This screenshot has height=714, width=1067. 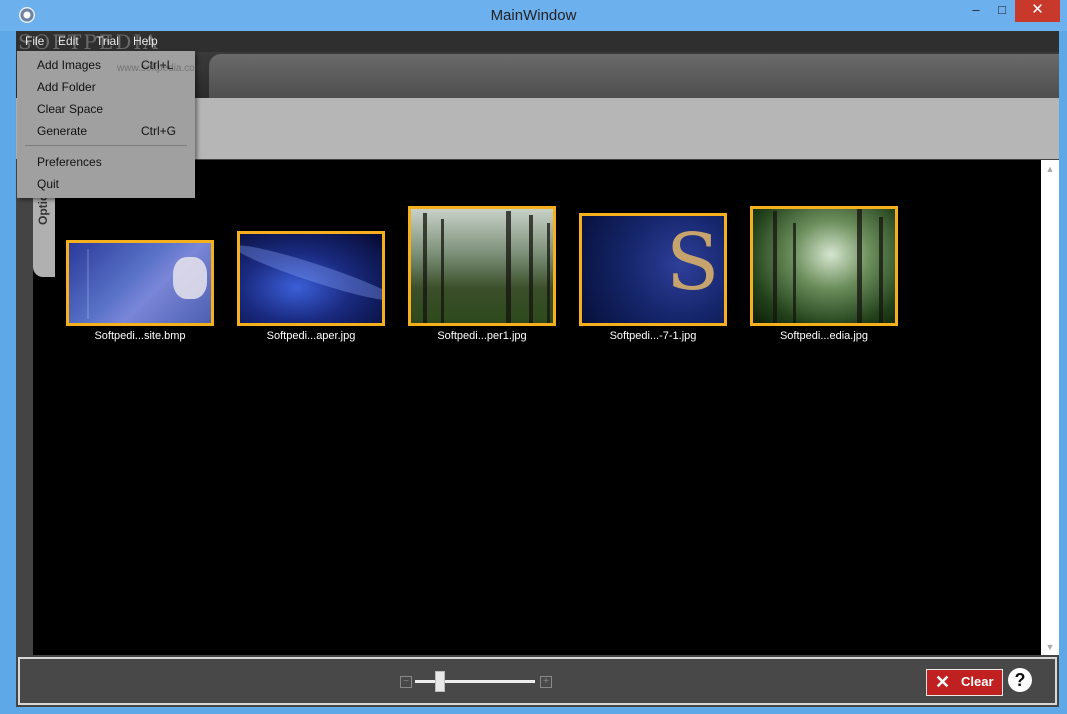 What do you see at coordinates (943, 682) in the screenshot?
I see `clear-icon: ✕` at bounding box center [943, 682].